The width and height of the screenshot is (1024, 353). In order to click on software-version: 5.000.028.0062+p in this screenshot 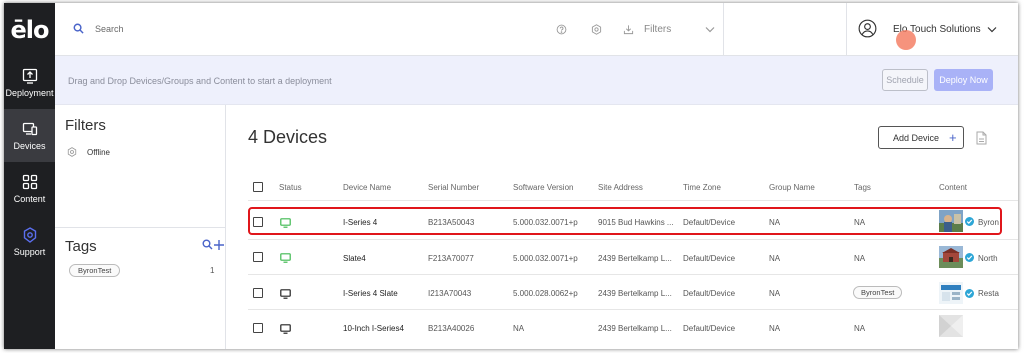, I will do `click(545, 293)`.